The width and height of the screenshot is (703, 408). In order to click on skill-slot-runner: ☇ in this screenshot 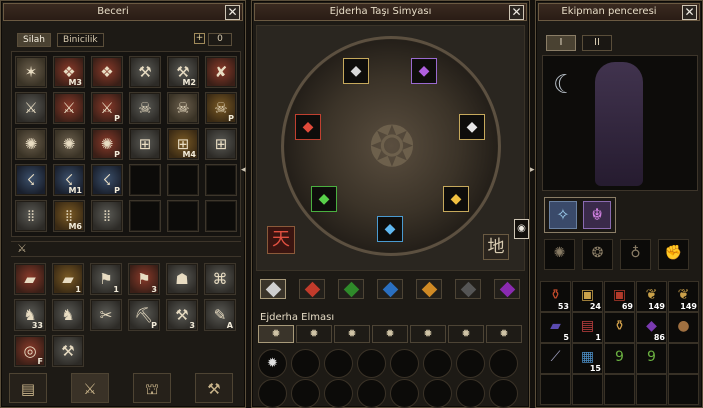, I will do `click(31, 180)`.